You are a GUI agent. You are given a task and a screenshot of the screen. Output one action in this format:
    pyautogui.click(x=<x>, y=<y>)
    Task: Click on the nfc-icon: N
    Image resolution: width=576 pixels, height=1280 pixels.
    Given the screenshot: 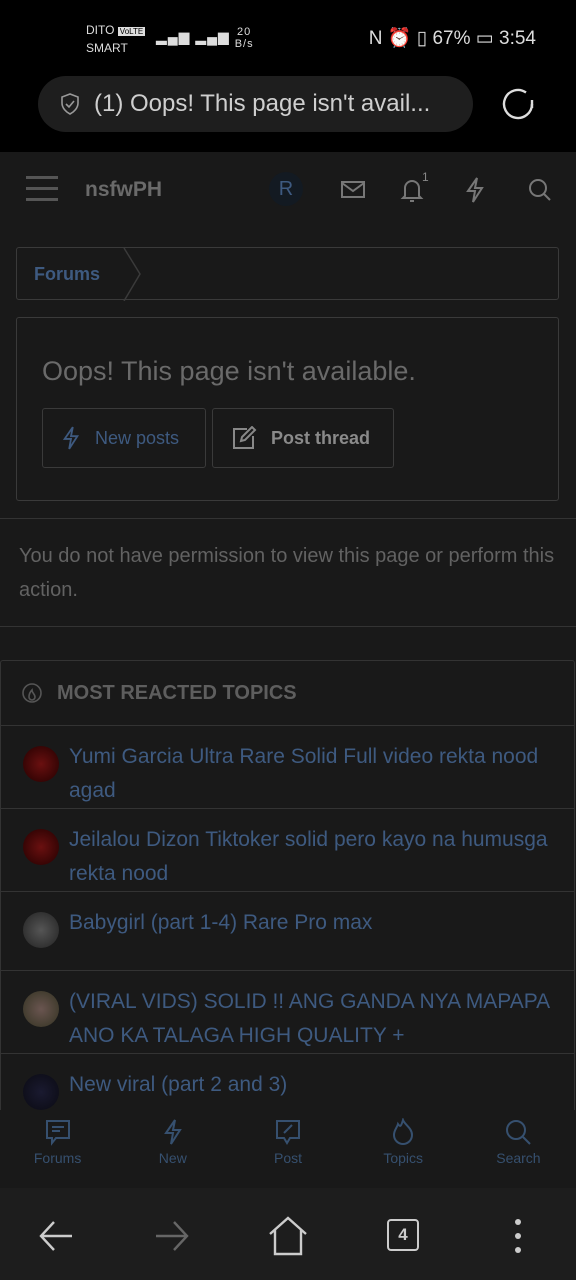 What is the action you would take?
    pyautogui.click(x=375, y=38)
    